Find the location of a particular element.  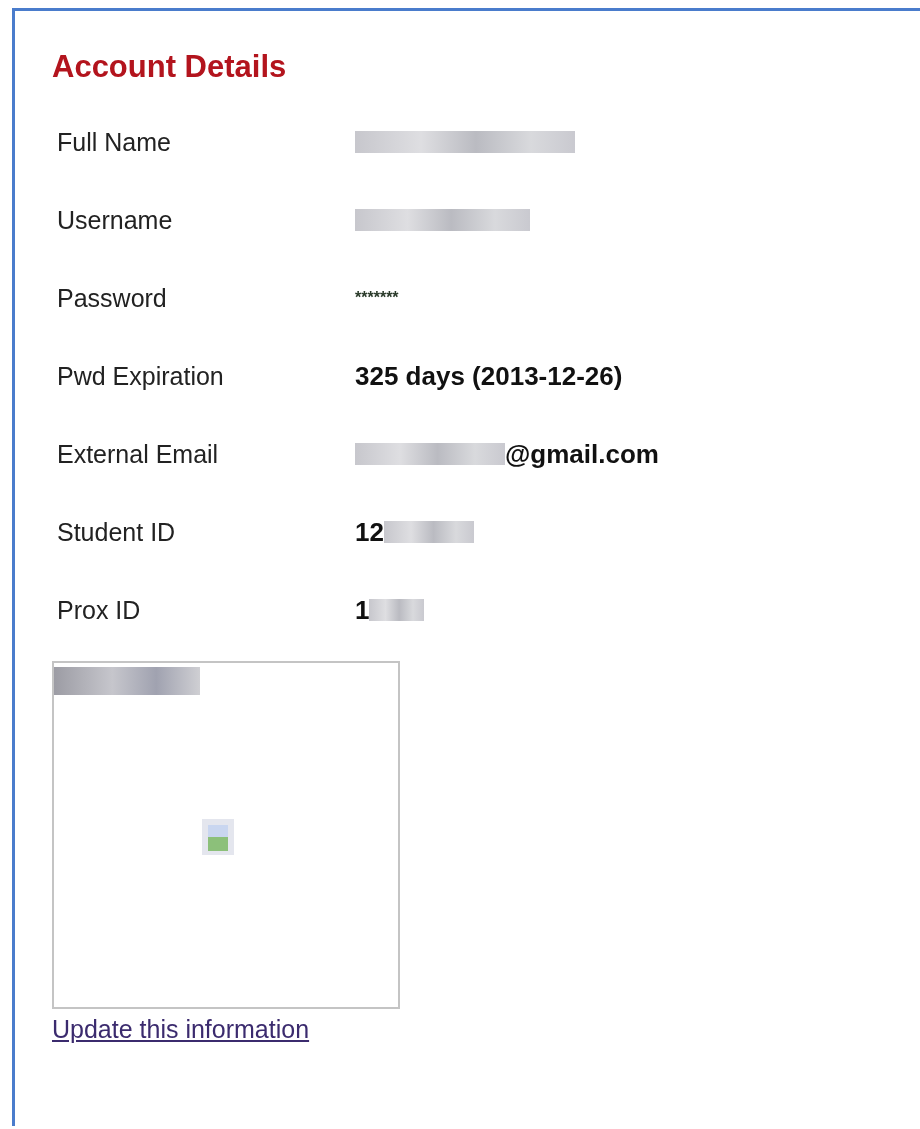

field-label: Password is located at coordinates (112, 298).